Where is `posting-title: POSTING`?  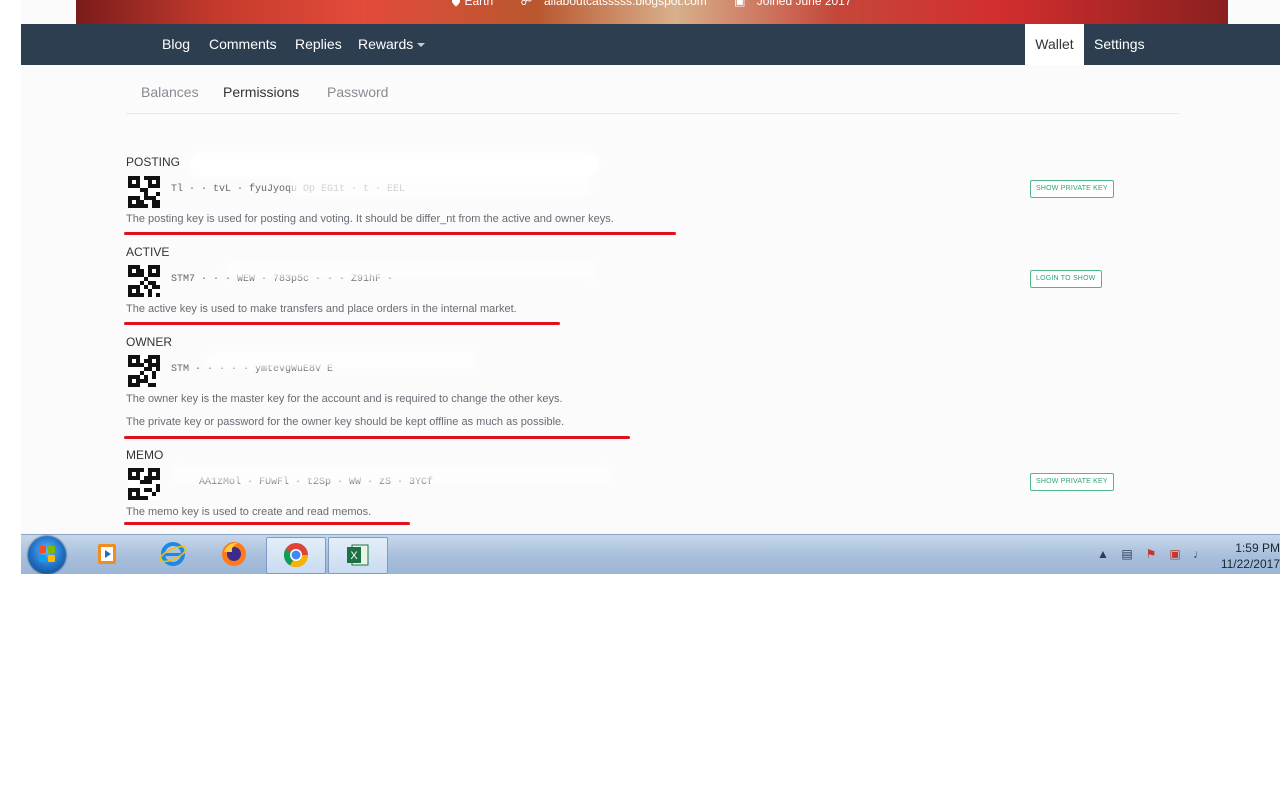
posting-title: POSTING is located at coordinates (153, 162).